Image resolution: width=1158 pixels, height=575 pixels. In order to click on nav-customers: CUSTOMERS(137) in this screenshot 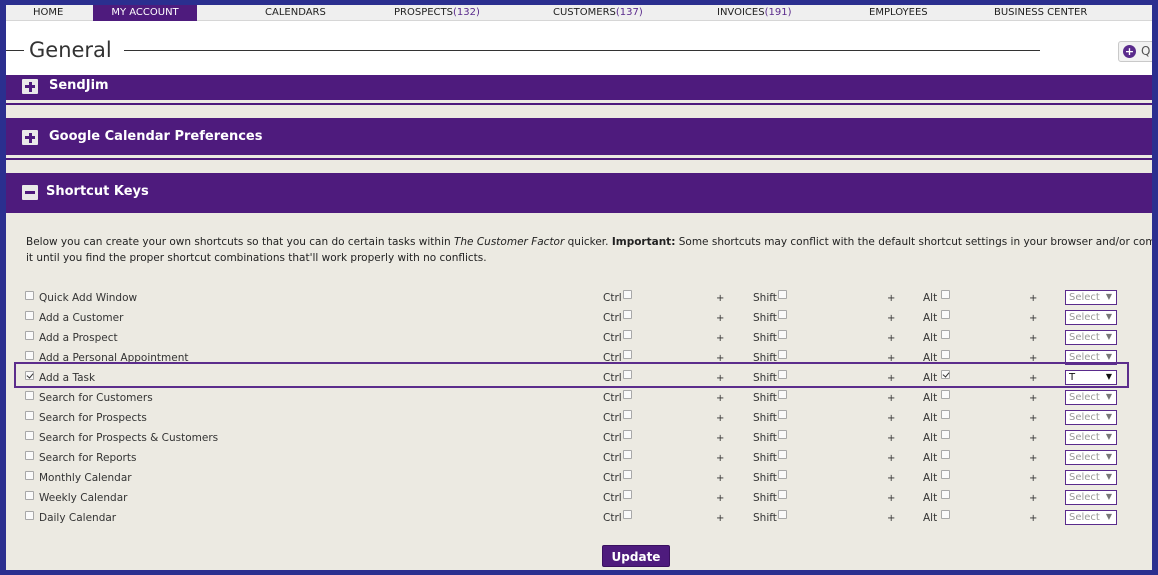, I will do `click(598, 12)`.